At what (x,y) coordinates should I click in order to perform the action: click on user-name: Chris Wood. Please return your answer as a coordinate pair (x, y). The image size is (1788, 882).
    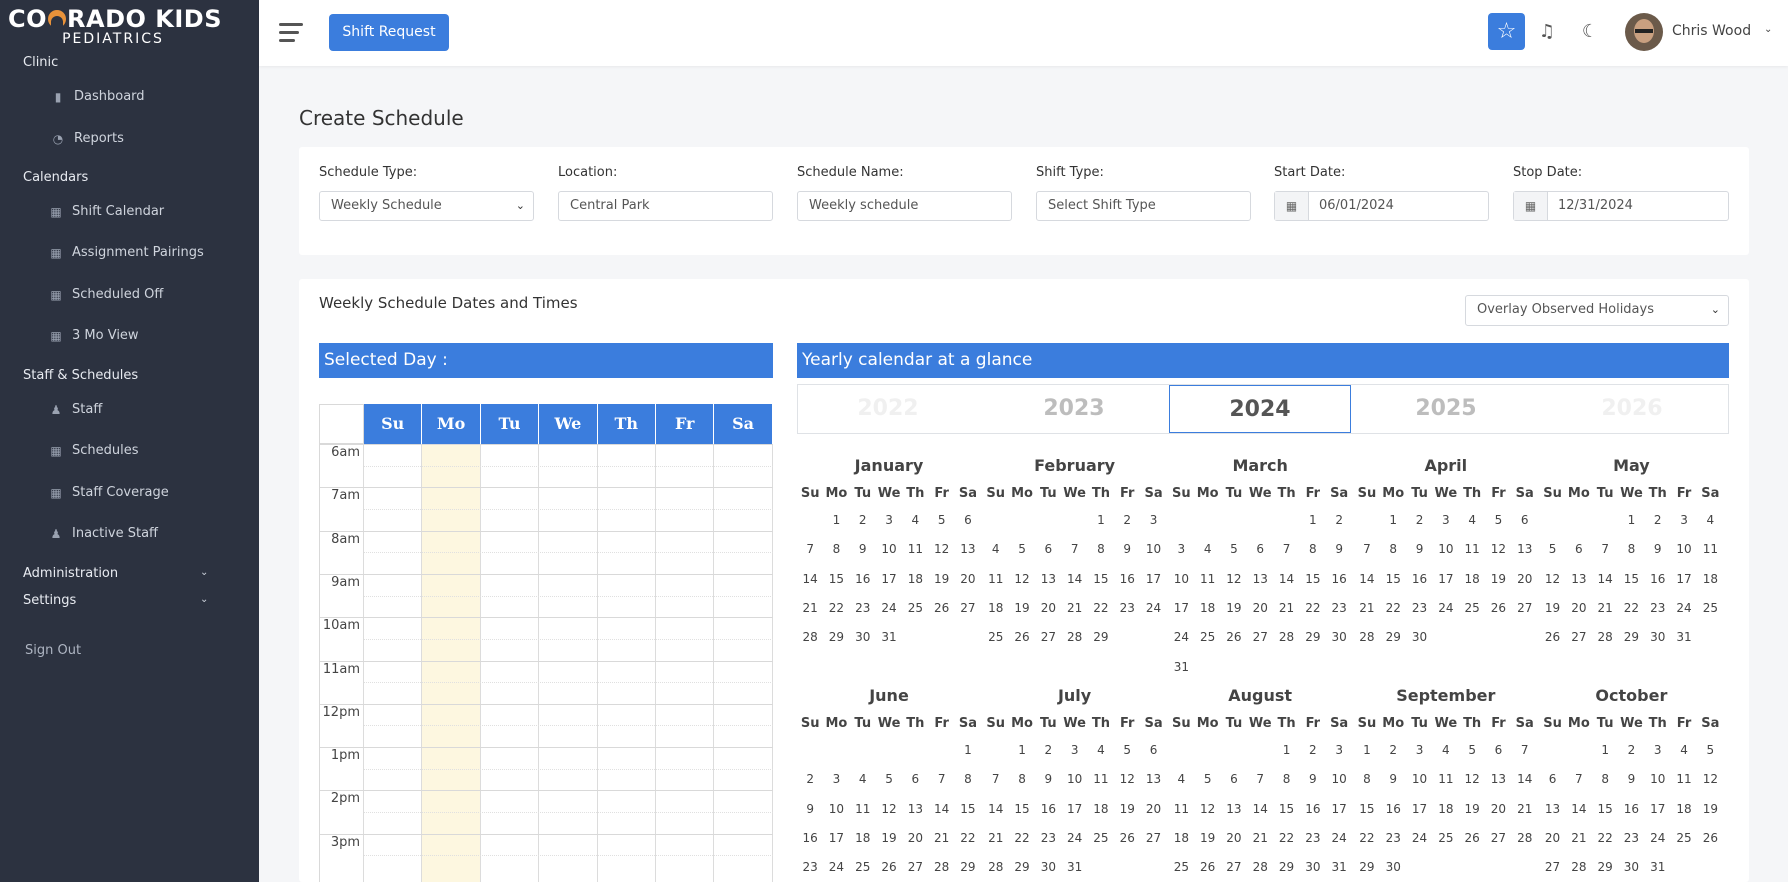
    Looking at the image, I should click on (1711, 31).